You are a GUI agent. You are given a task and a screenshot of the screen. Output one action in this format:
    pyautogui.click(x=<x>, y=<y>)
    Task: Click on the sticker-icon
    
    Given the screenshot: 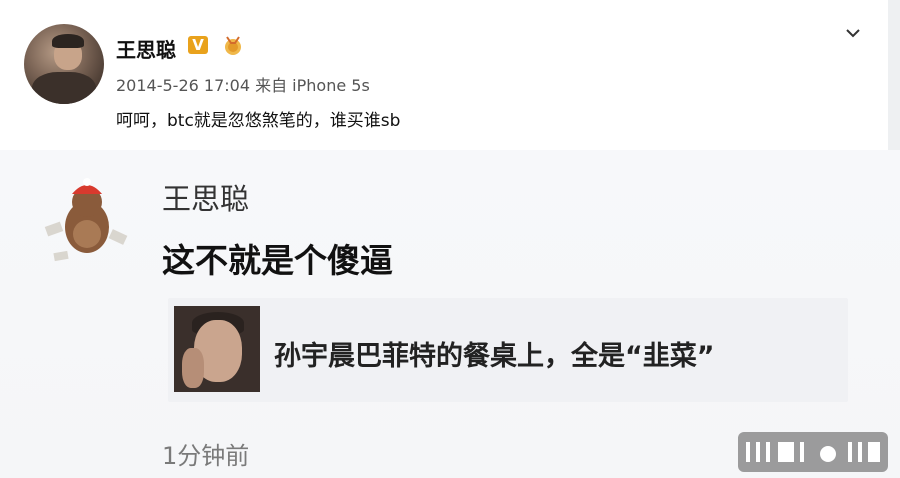 What is the action you would take?
    pyautogui.click(x=86, y=220)
    